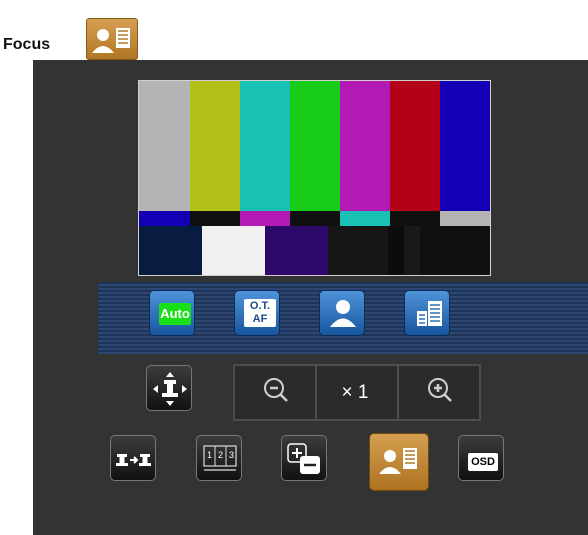  I want to click on auto-icon: Auto, so click(175, 314).